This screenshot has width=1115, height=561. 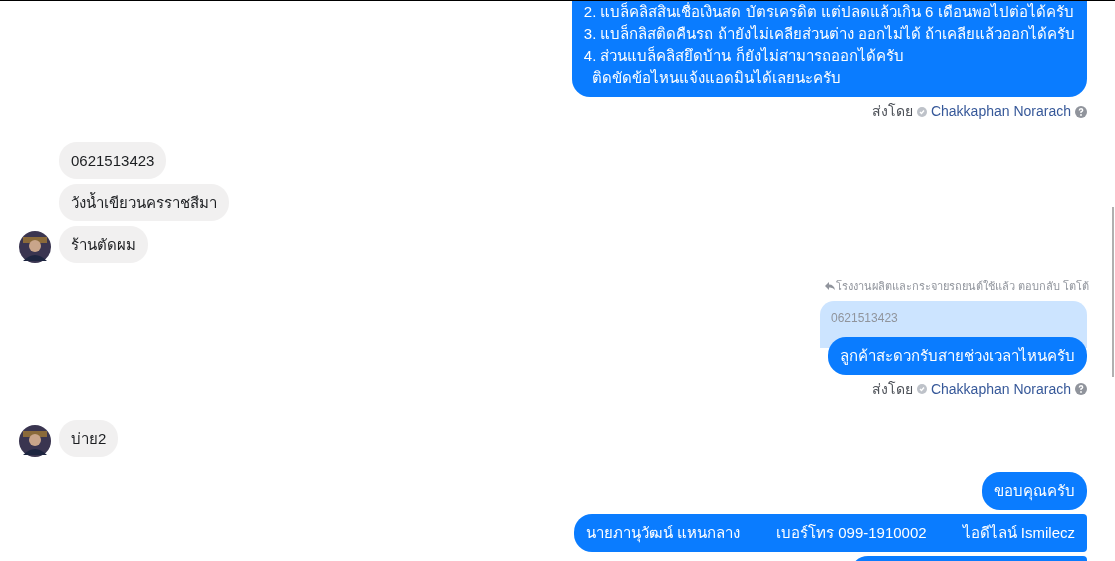 What do you see at coordinates (89, 438) in the screenshot?
I see `message-bubble: บ่าย2` at bounding box center [89, 438].